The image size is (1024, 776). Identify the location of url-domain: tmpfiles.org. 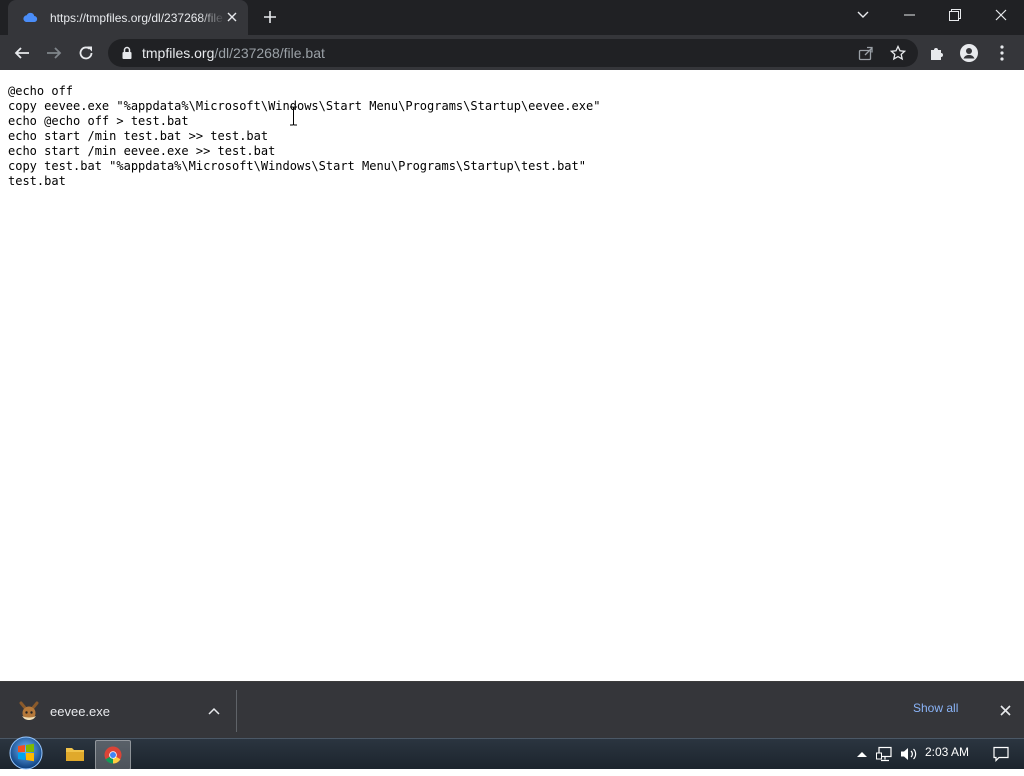
(178, 53).